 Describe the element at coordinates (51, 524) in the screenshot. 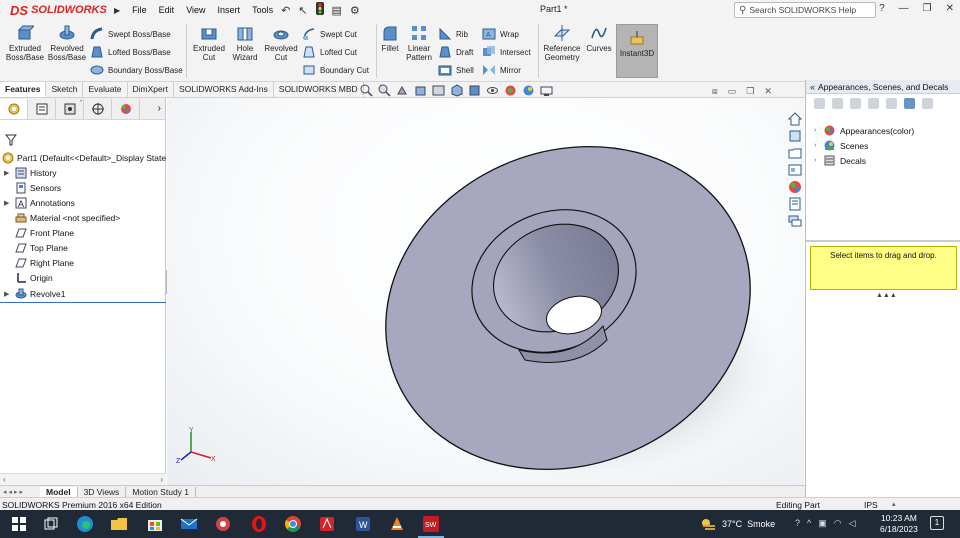

I see `task-view-icon` at that location.